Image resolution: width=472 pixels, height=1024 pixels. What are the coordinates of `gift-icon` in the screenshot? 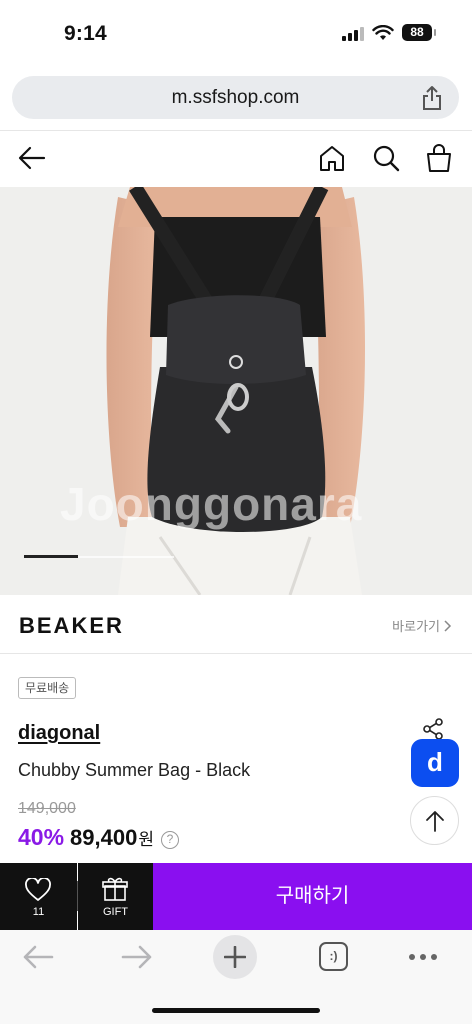 It's located at (115, 889).